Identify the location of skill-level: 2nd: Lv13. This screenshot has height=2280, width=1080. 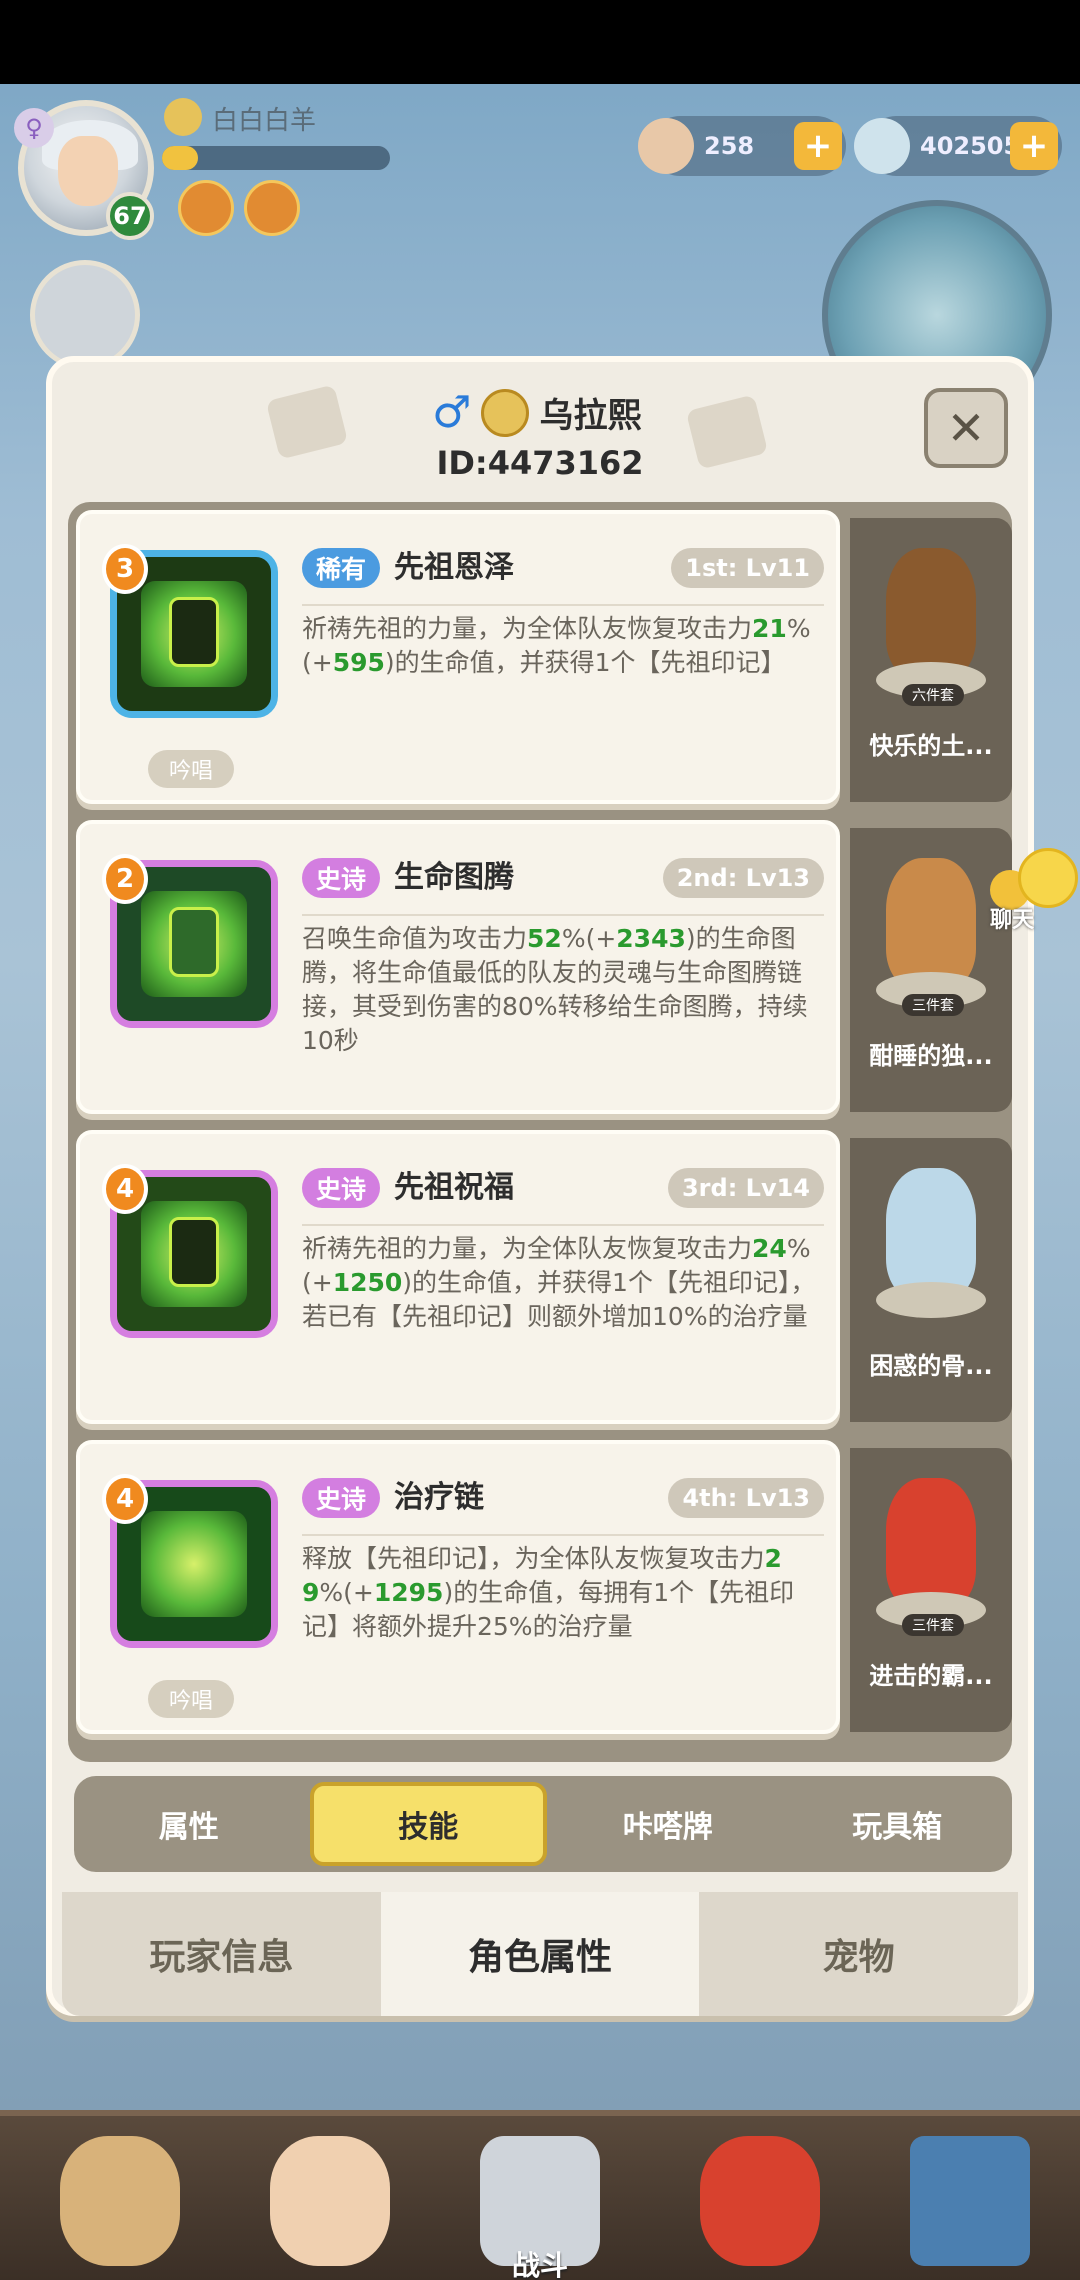
(743, 878).